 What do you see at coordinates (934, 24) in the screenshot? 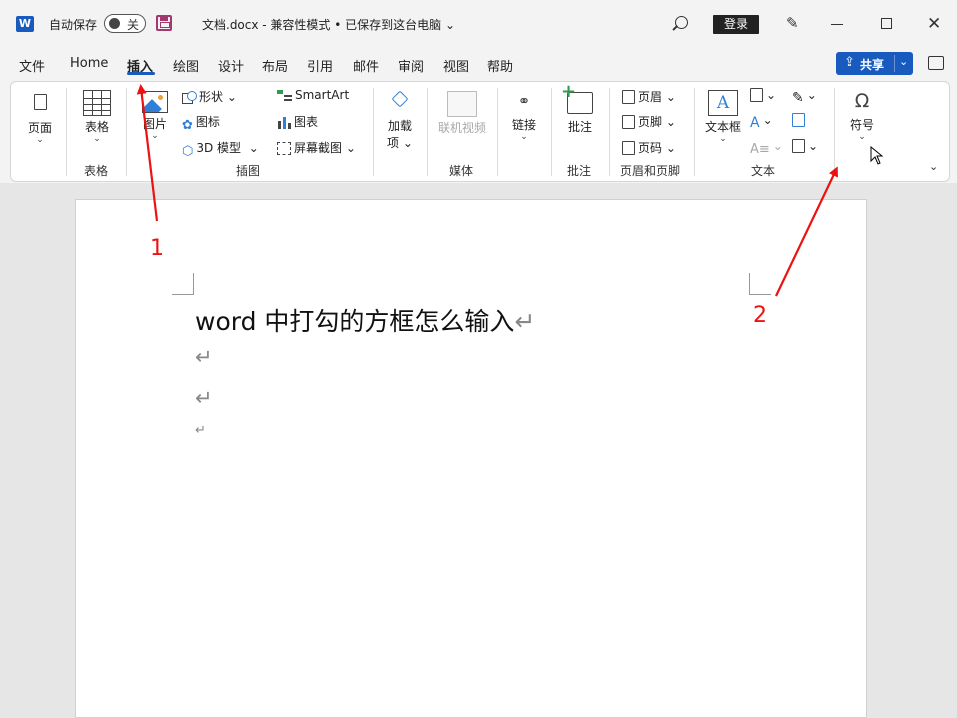
I see `close-icon: ✕` at bounding box center [934, 24].